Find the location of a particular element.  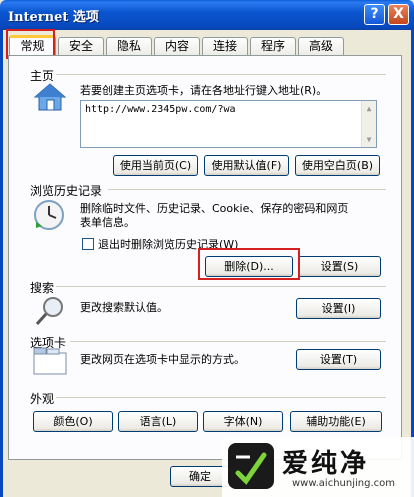

search-description: 更改搜索默认值。 is located at coordinates (124, 307).